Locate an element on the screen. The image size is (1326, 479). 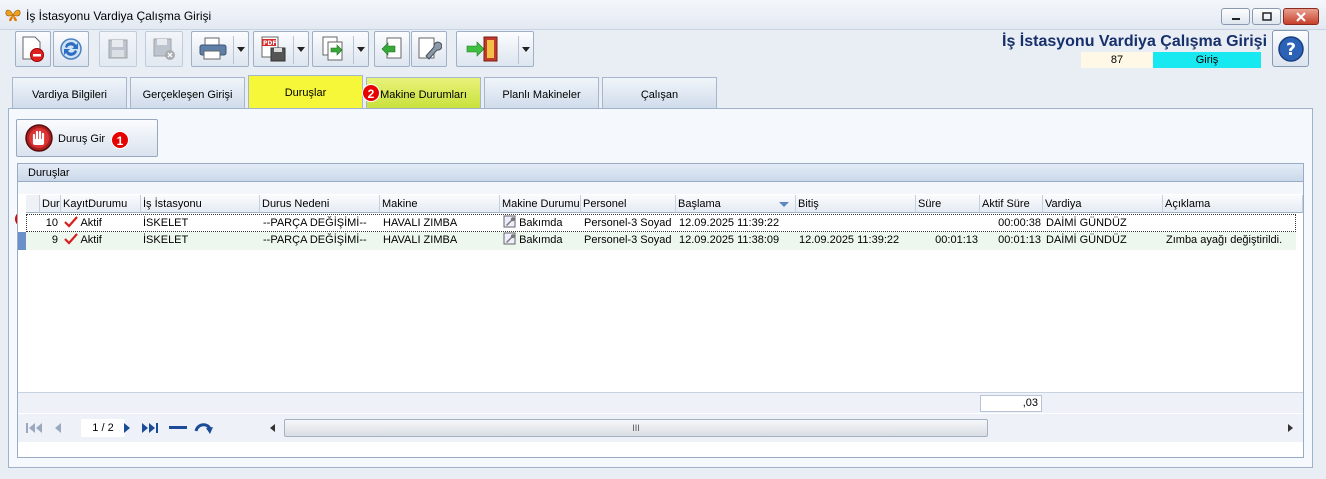
import-button is located at coordinates (392, 49).